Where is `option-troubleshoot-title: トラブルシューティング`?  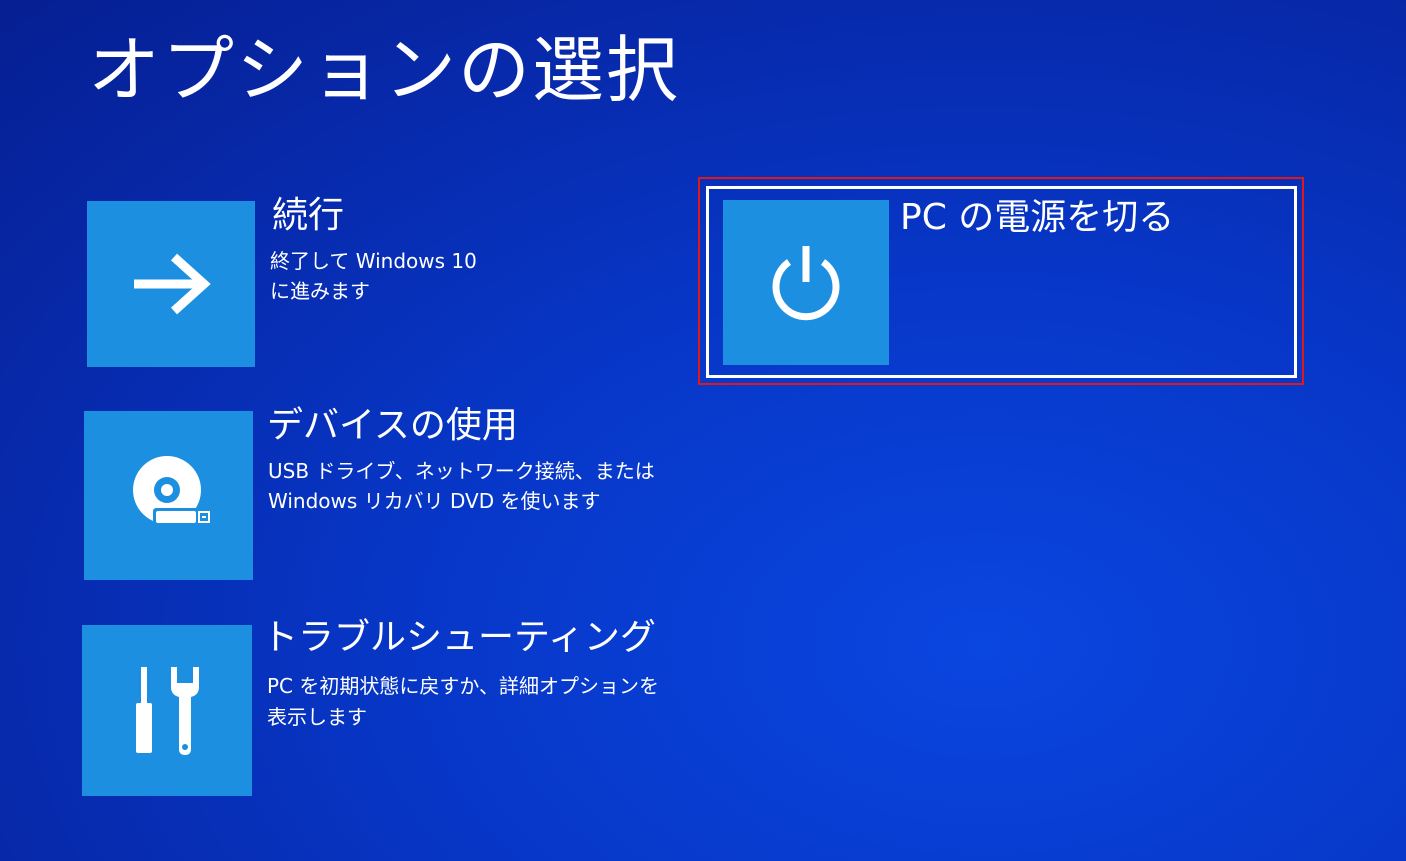
option-troubleshoot-title: トラブルシューティング is located at coordinates (459, 637).